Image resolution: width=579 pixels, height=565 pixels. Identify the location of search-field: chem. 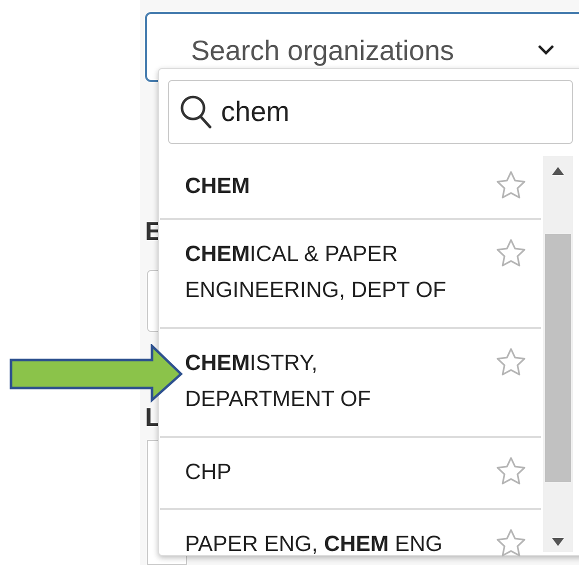
(370, 112).